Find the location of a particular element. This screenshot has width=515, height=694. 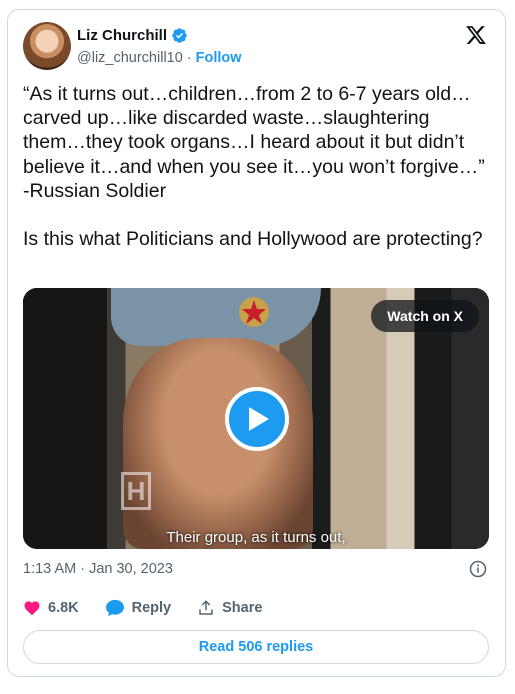

author-handle: @liz_churchill10 is located at coordinates (130, 58).